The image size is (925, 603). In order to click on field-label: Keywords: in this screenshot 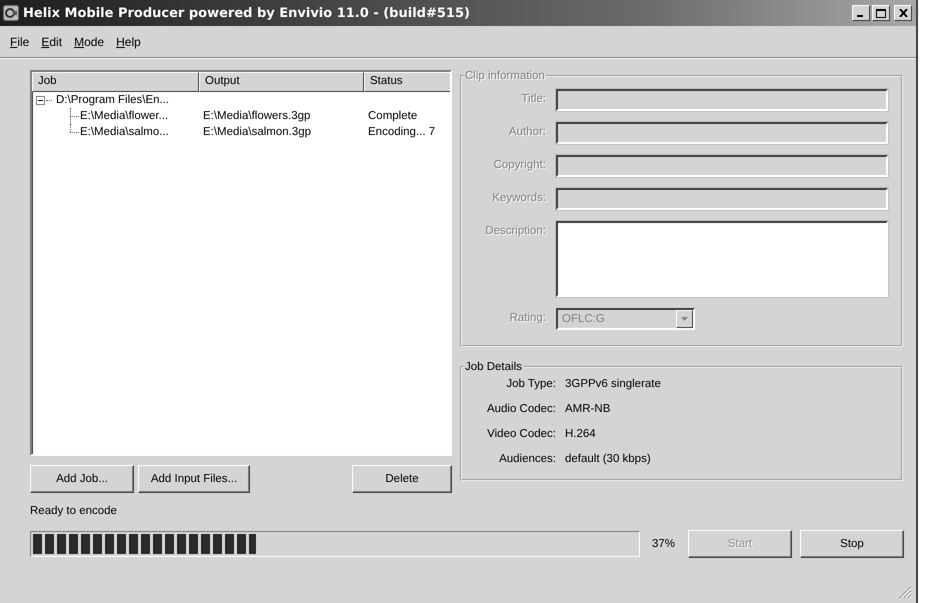, I will do `click(518, 197)`.